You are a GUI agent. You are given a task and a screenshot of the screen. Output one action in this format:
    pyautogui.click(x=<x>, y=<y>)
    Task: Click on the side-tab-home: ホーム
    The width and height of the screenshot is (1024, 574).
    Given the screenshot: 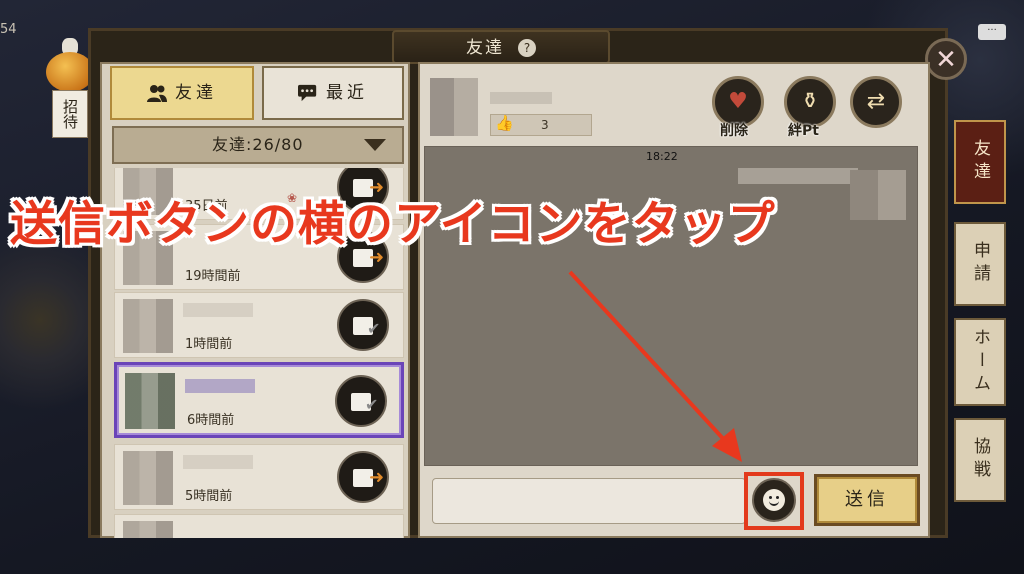 What is the action you would take?
    pyautogui.click(x=980, y=362)
    